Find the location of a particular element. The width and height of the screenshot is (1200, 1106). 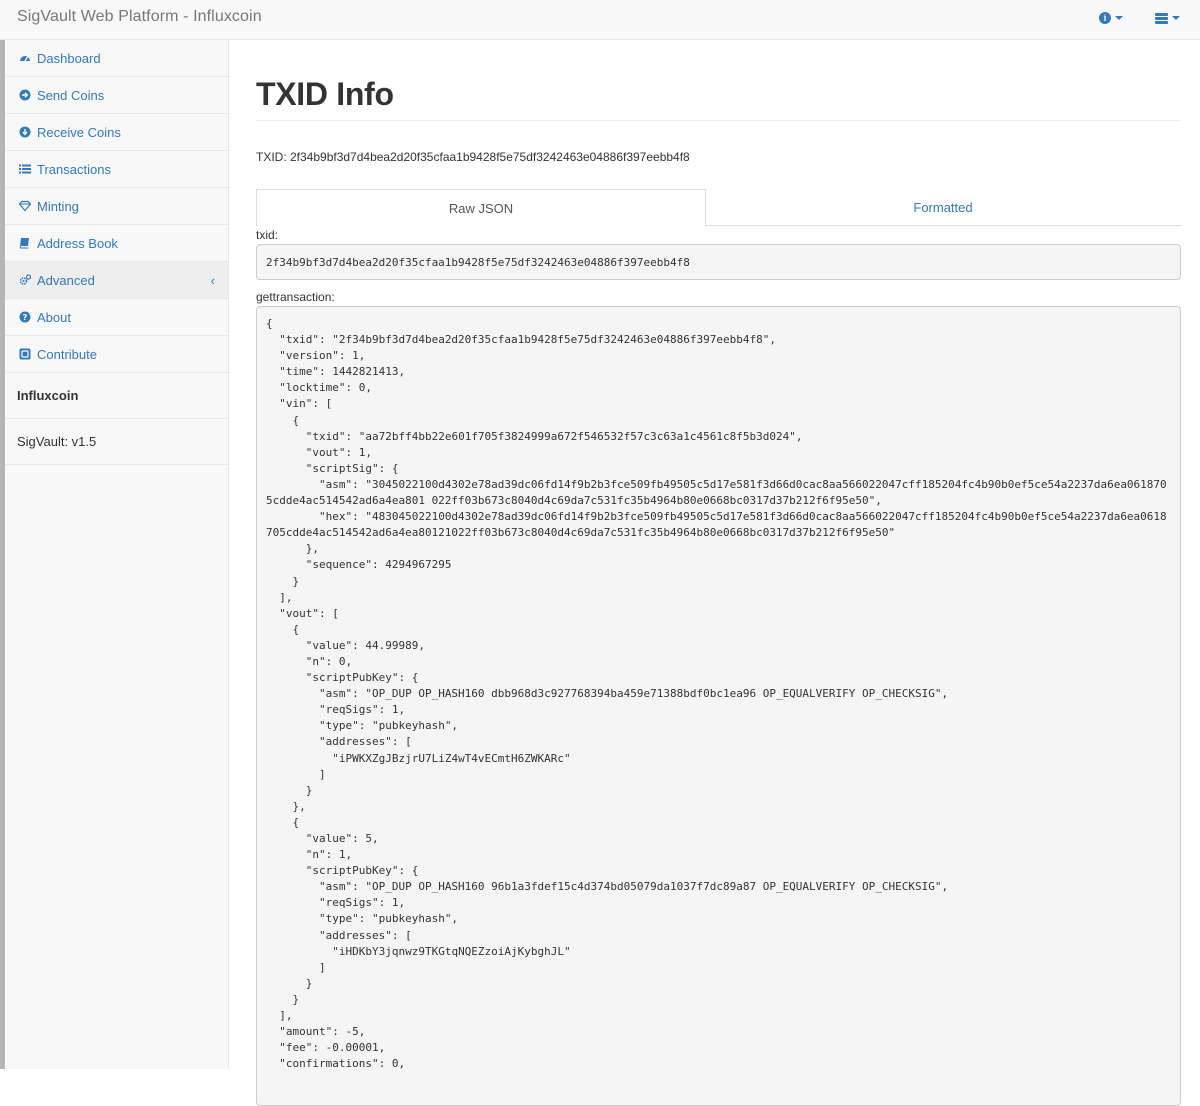

sidebar-item-minting: Minting is located at coordinates (116, 206).